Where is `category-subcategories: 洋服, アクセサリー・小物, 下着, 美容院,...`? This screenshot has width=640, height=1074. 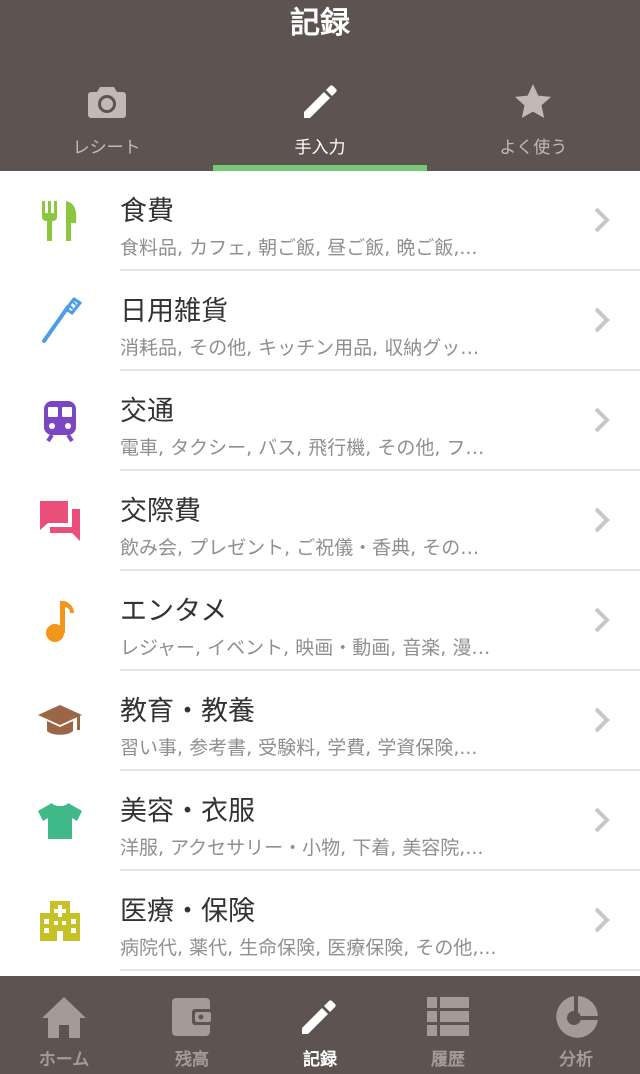
category-subcategories: 洋服, アクセサリー・小物, 下着, 美容院,... is located at coordinates (302, 848).